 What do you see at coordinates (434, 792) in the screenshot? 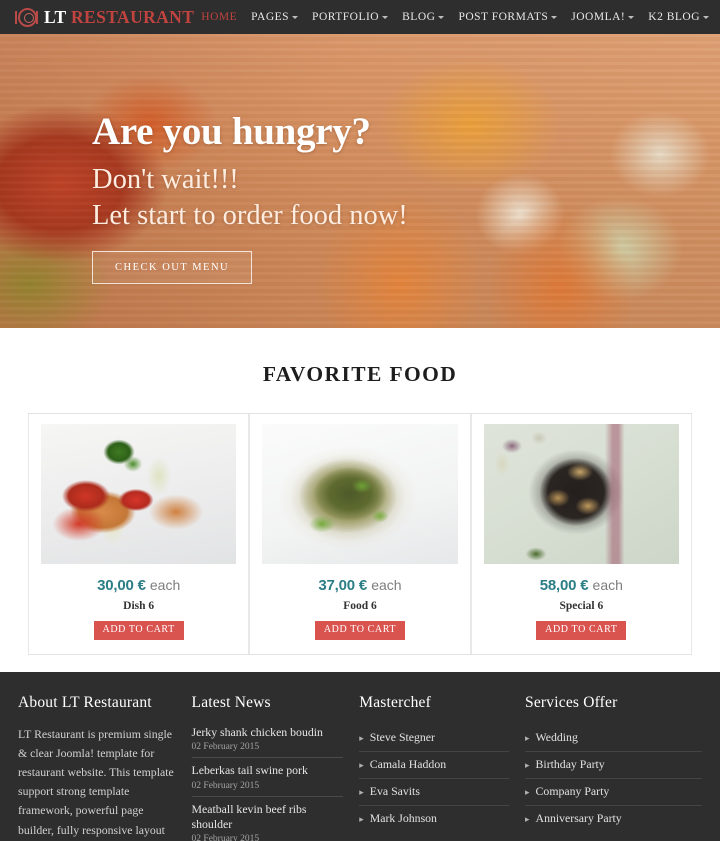
I see `masterchef-list-item: ▸ Eva Savits` at bounding box center [434, 792].